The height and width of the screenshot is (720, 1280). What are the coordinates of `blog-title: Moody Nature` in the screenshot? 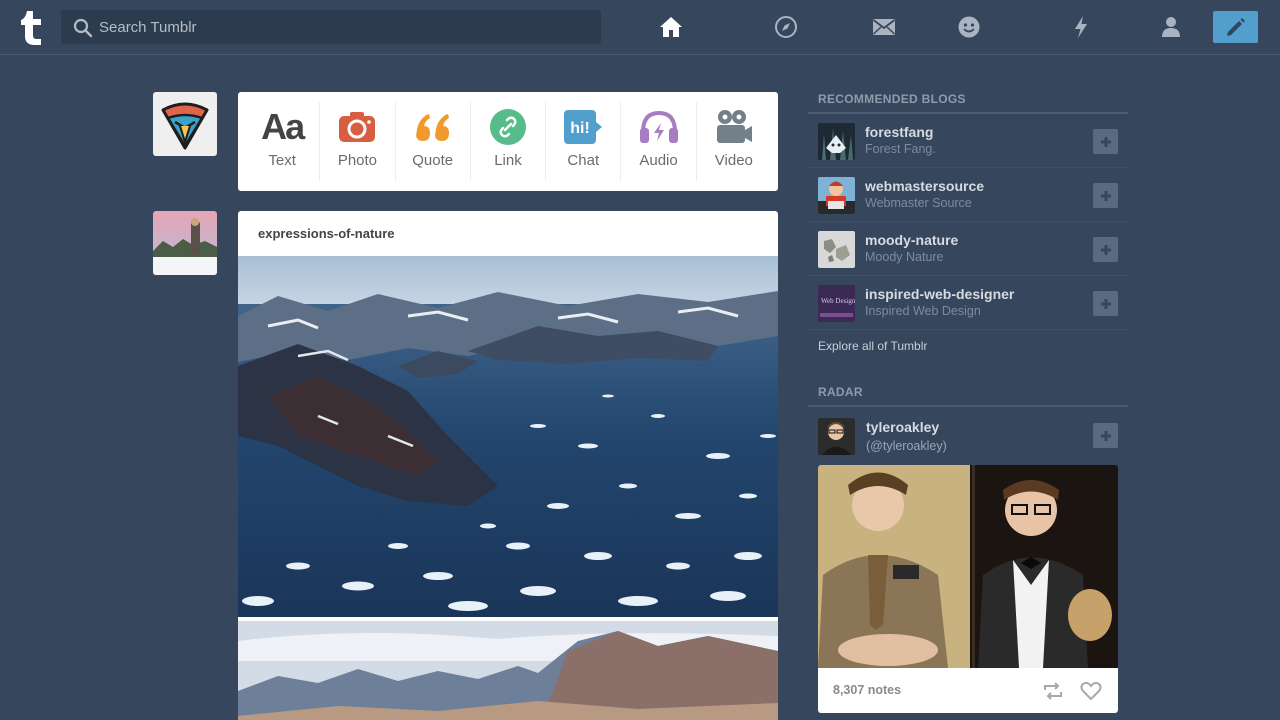 It's located at (904, 257).